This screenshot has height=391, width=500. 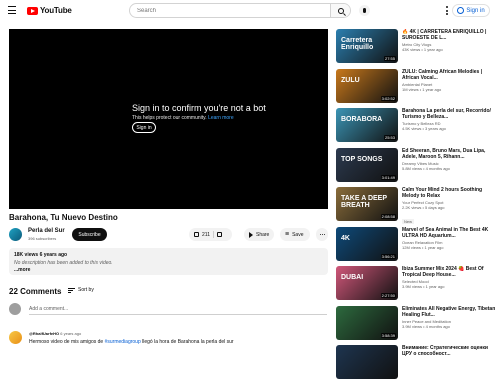 What do you see at coordinates (475, 10) in the screenshot?
I see `signin-label: Sign in` at bounding box center [475, 10].